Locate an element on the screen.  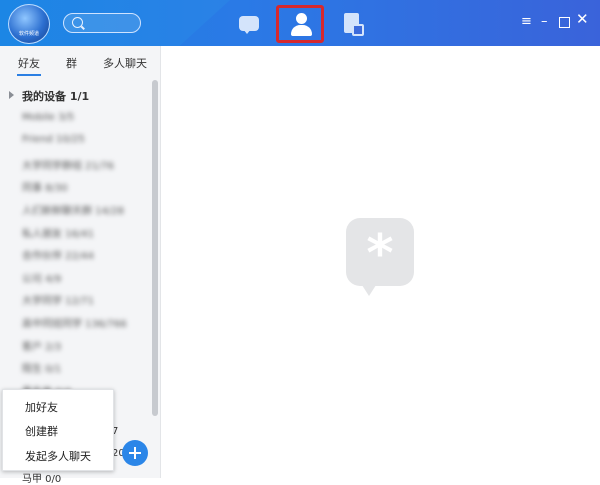
nav-contacts-button is located at coordinates (300, 24).